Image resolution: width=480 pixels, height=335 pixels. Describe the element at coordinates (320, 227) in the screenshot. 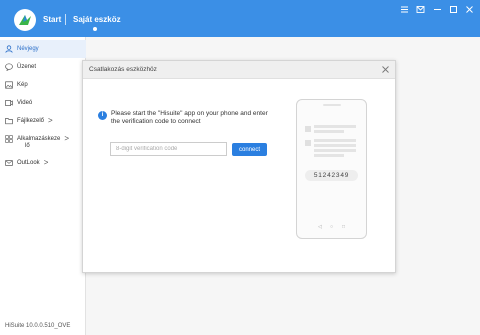

I see `phone-back-icon: ◁` at that location.